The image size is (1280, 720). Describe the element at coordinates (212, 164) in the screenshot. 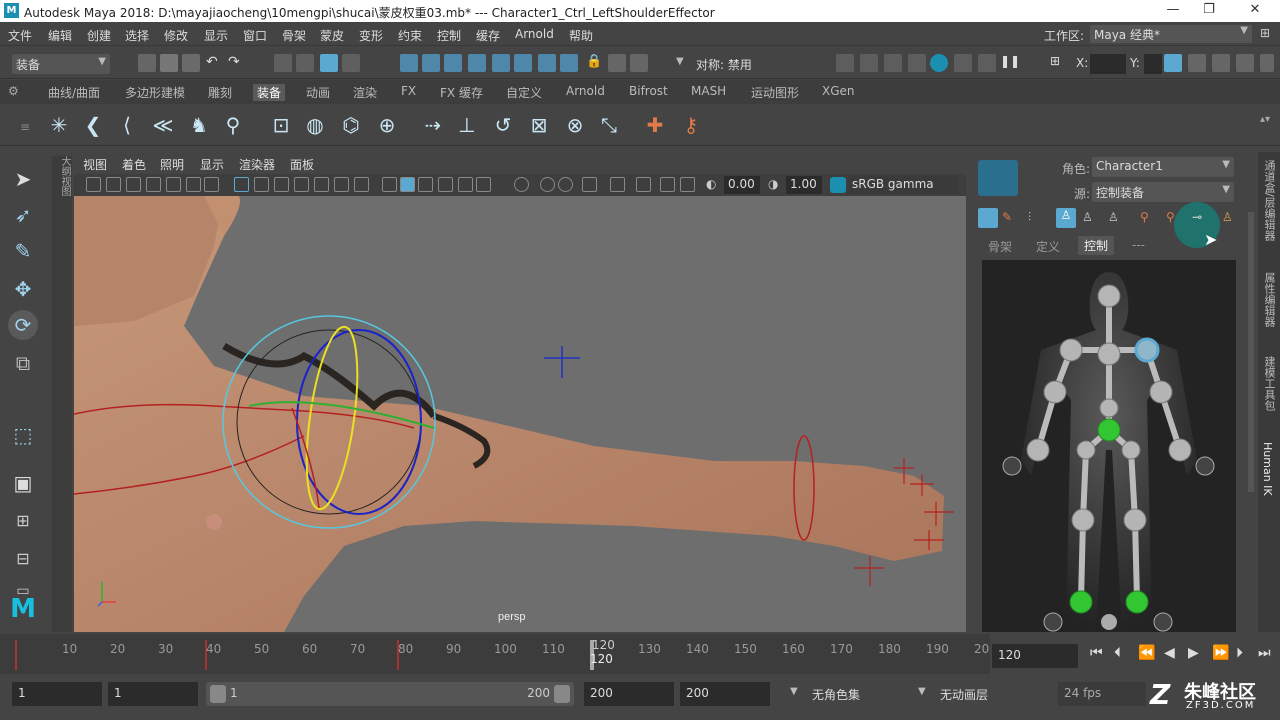

I see `panel-menu-show: 显示` at that location.